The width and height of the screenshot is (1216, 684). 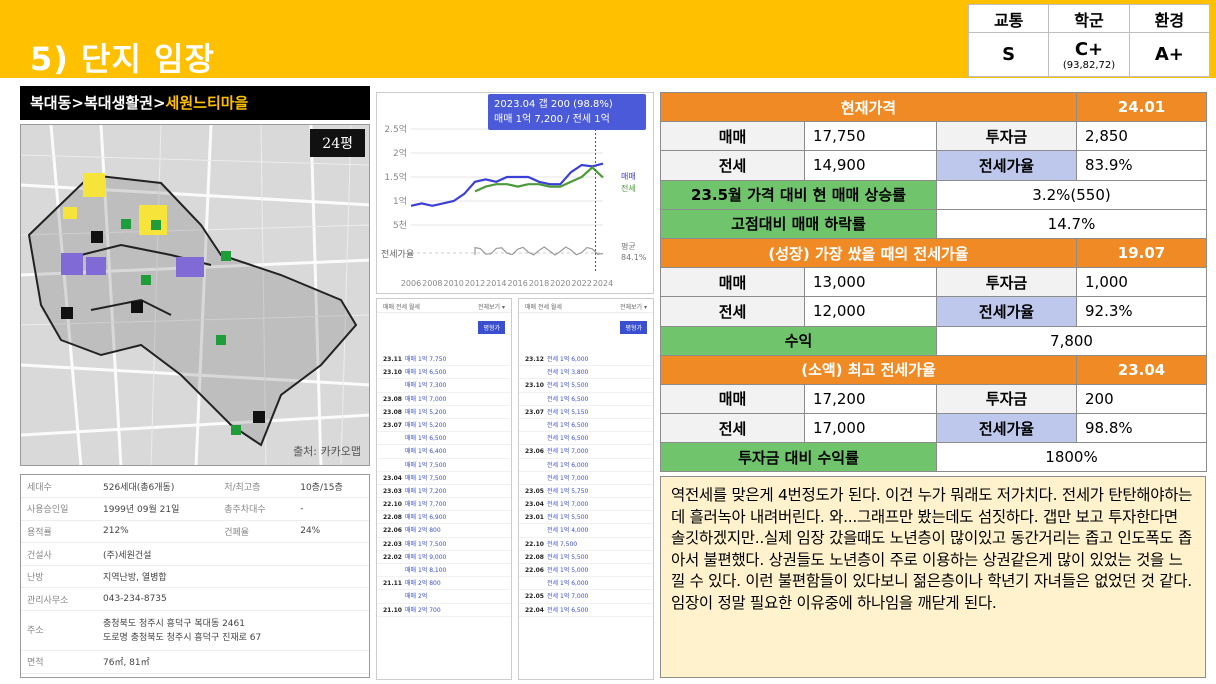 What do you see at coordinates (586, 610) in the screenshot?
I see `transaction-row: 22.04 전세 1억 6,500` at bounding box center [586, 610].